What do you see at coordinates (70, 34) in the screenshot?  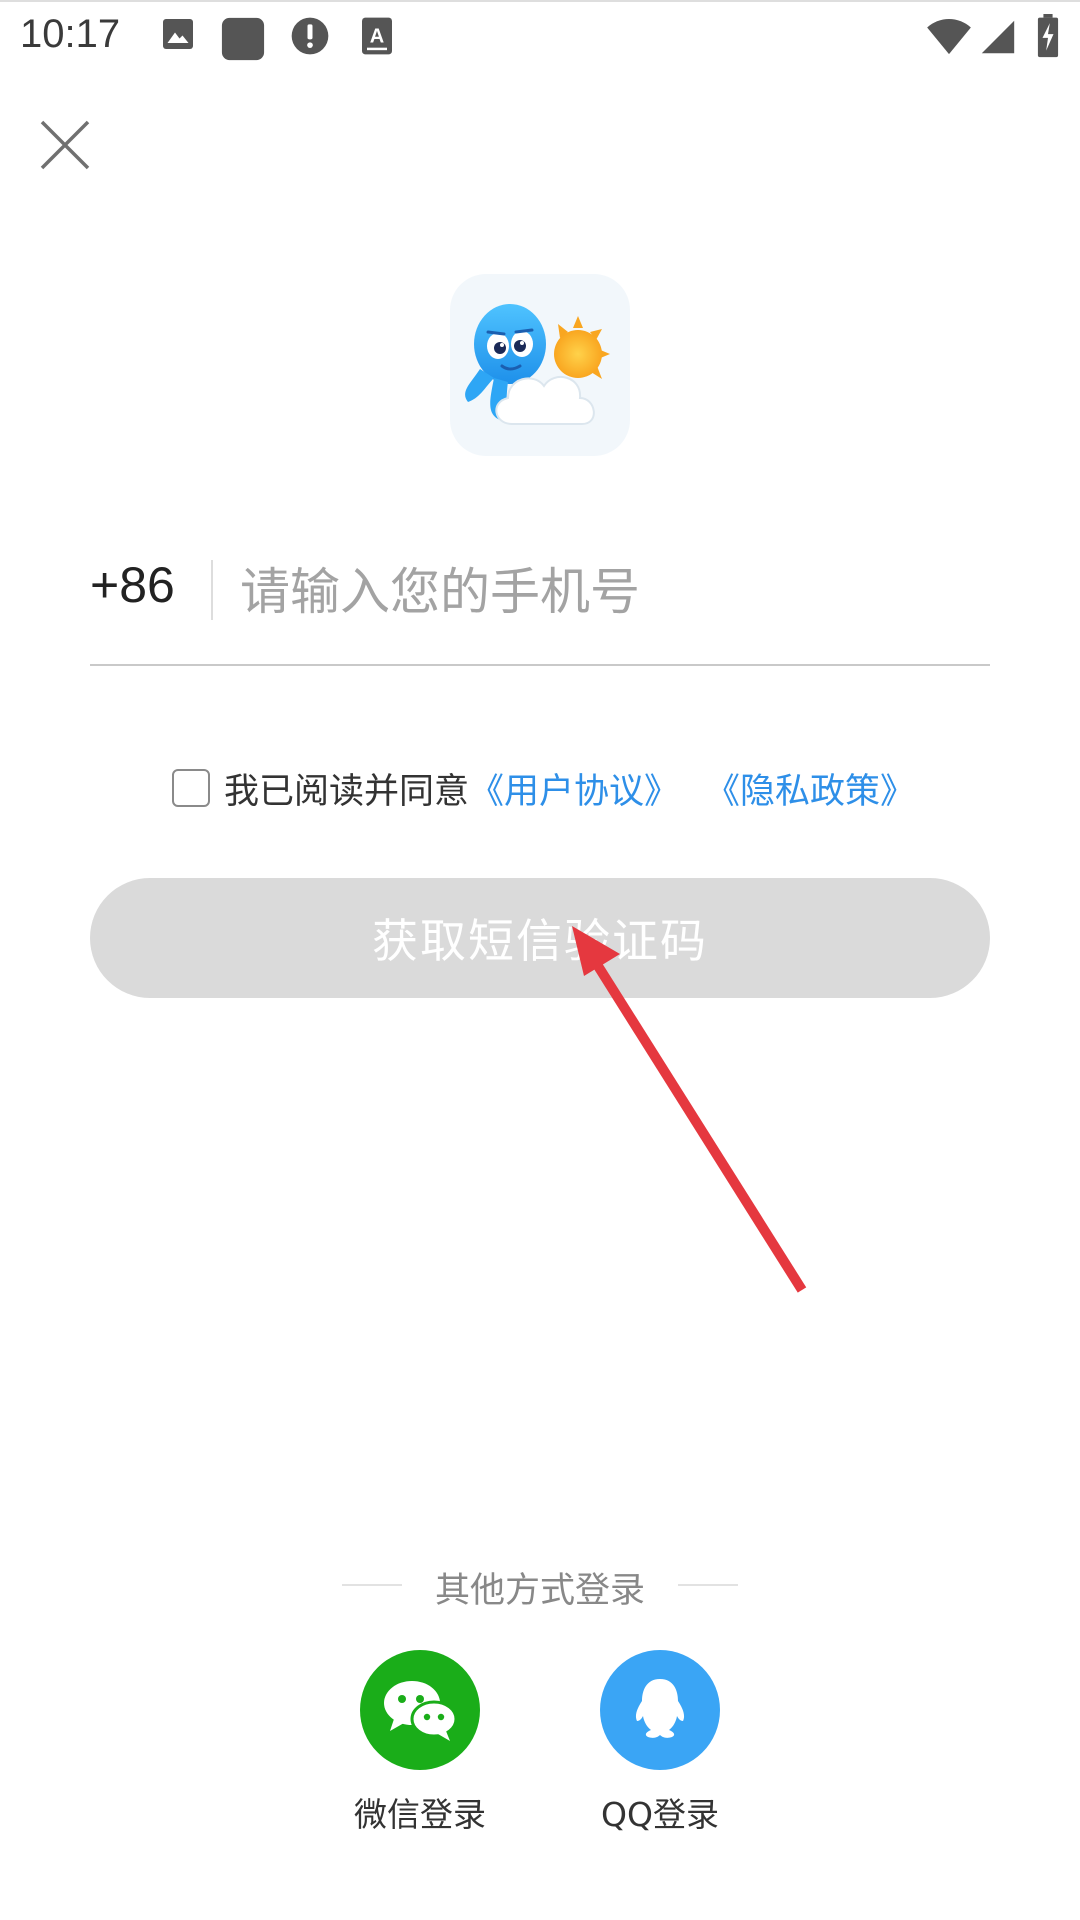 I see `status-time: 10:17` at bounding box center [70, 34].